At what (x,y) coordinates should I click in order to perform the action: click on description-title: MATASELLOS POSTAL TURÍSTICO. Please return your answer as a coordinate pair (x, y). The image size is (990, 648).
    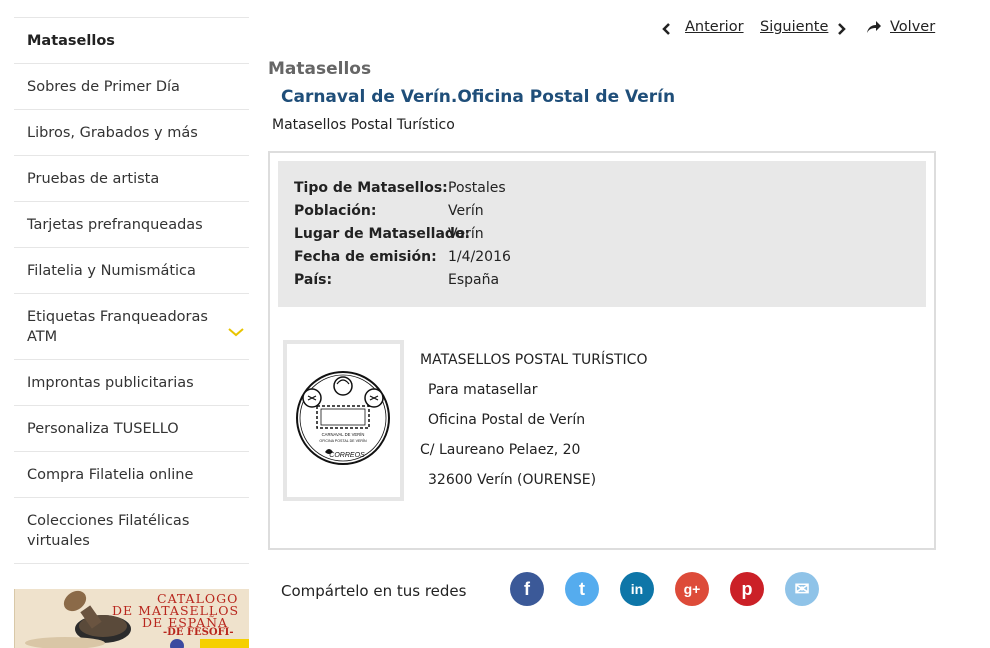
    Looking at the image, I should click on (534, 360).